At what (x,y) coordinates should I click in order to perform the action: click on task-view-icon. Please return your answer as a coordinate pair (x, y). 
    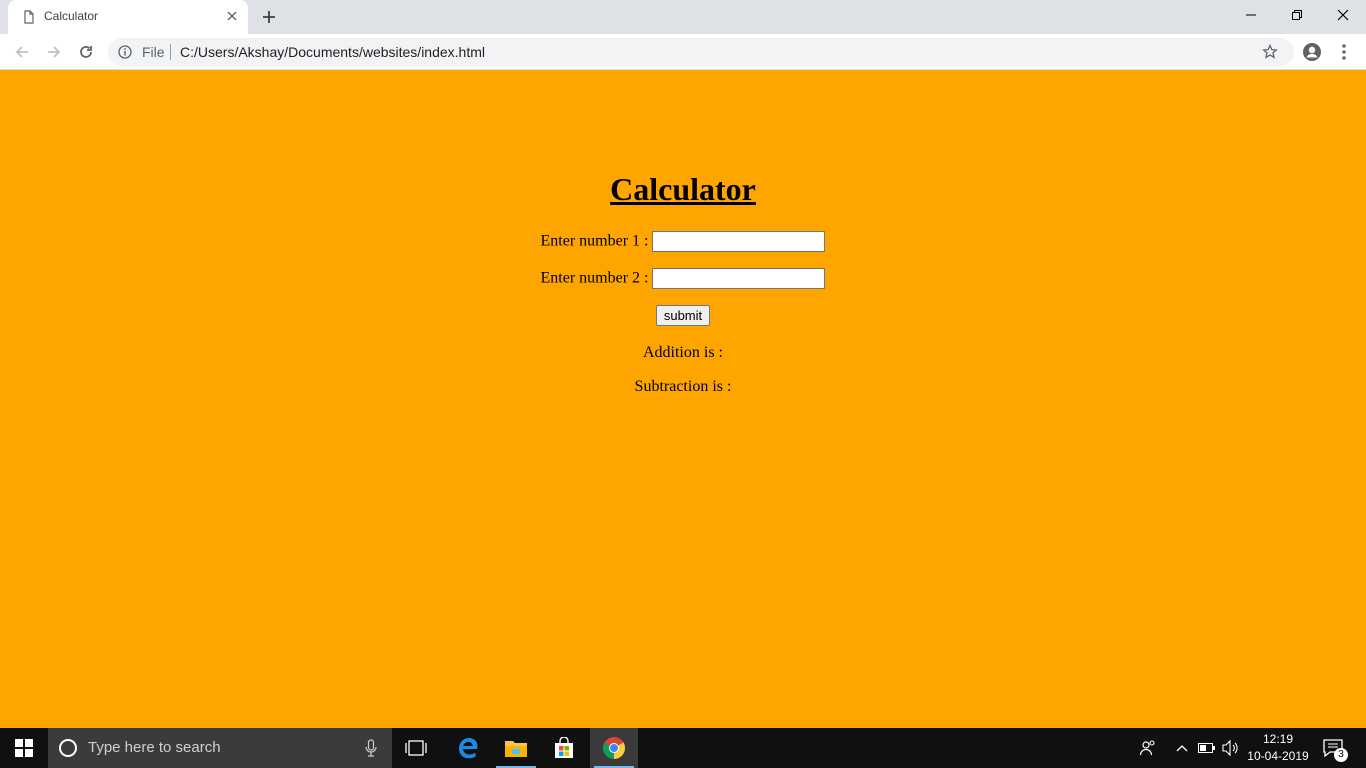
    Looking at the image, I should click on (416, 748).